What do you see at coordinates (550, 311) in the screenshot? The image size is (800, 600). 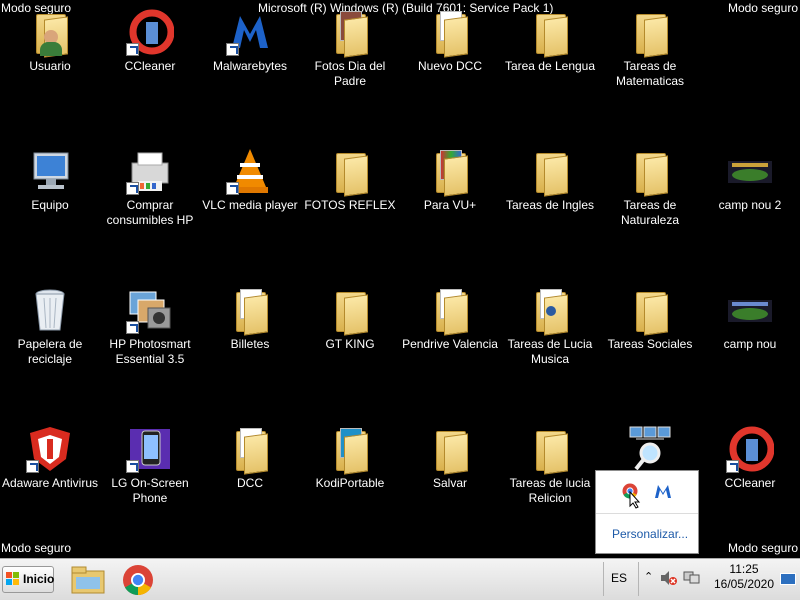 I see `music-folder-icon` at bounding box center [550, 311].